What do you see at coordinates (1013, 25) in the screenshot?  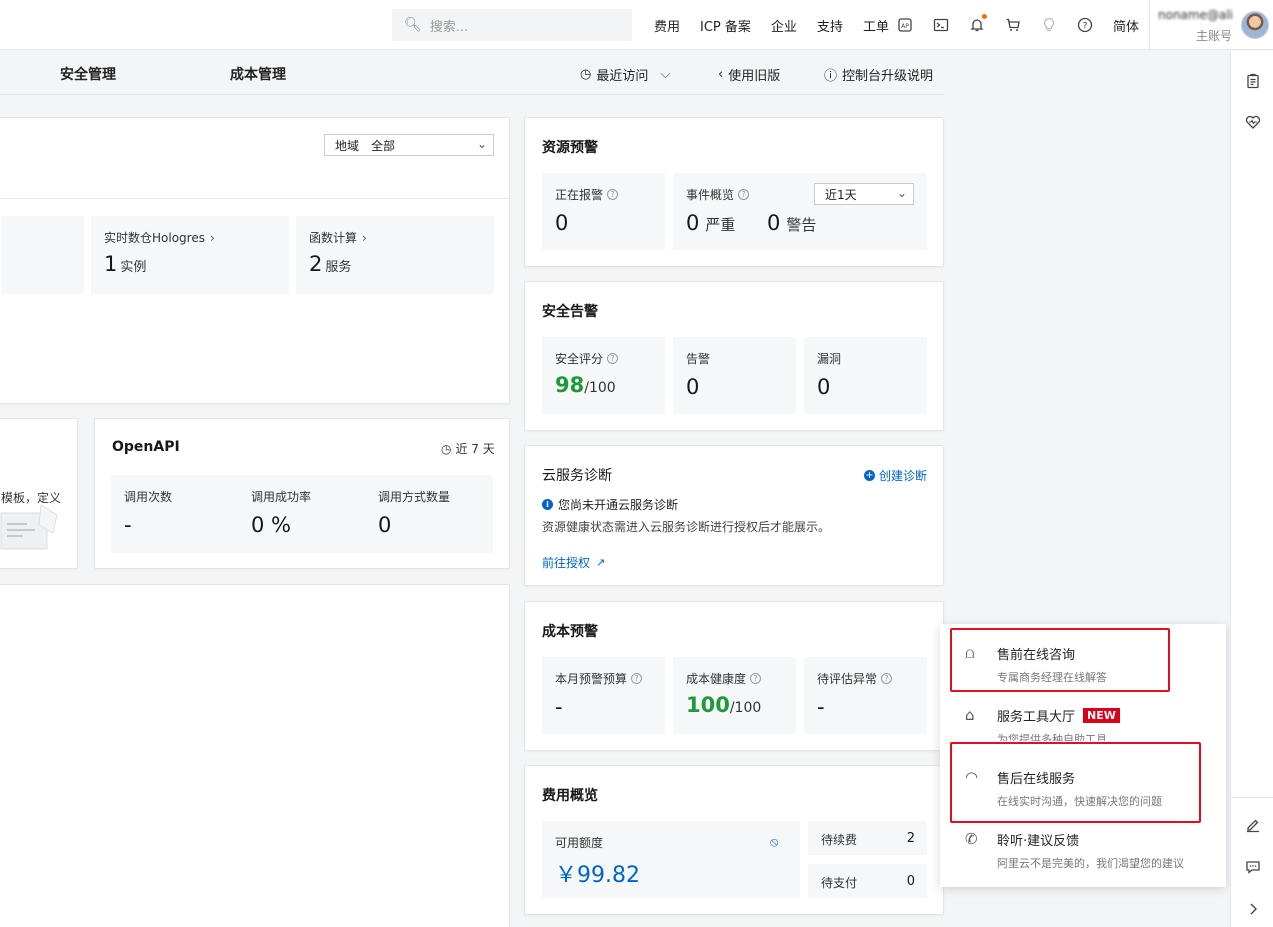 I see `cart-icon` at bounding box center [1013, 25].